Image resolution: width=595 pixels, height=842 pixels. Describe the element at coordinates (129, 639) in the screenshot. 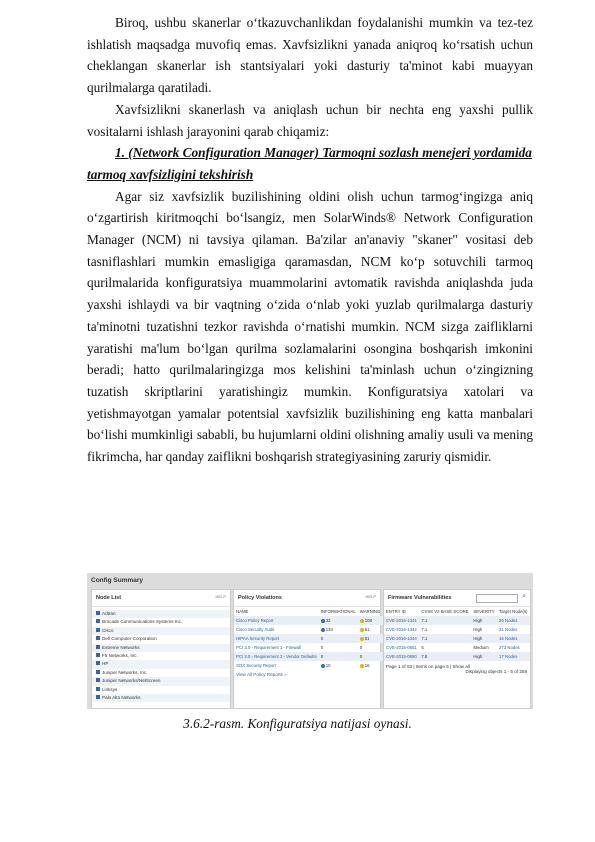

I see `node-name: Dell Computer Corporation` at that location.